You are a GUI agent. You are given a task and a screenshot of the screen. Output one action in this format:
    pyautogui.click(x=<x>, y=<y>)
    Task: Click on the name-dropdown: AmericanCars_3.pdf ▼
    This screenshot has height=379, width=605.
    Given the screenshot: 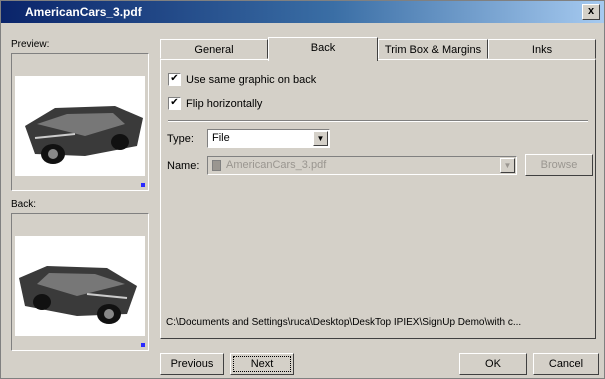 What is the action you would take?
    pyautogui.click(x=362, y=165)
    